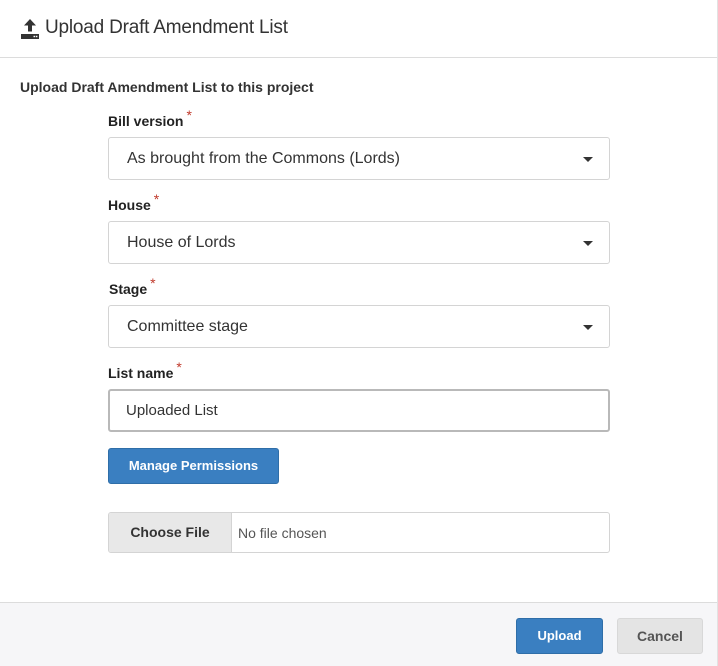 The width and height of the screenshot is (718, 666). What do you see at coordinates (359, 242) in the screenshot?
I see `house-select: House of Lords` at bounding box center [359, 242].